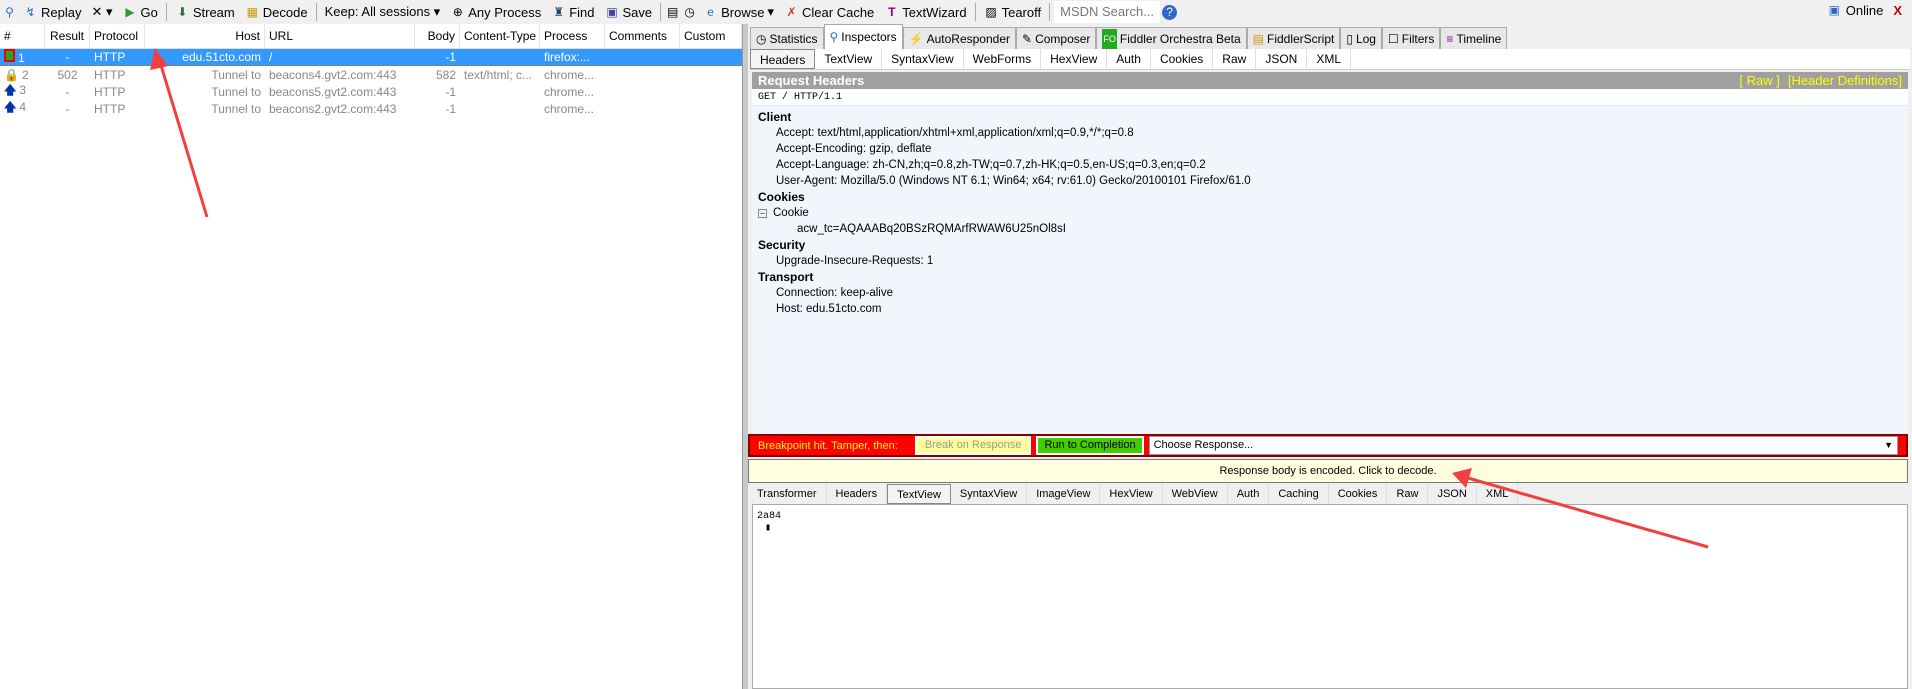 Image resolution: width=1912 pixels, height=689 pixels. What do you see at coordinates (642, 36) in the screenshot?
I see `column-header-comments: Comments` at bounding box center [642, 36].